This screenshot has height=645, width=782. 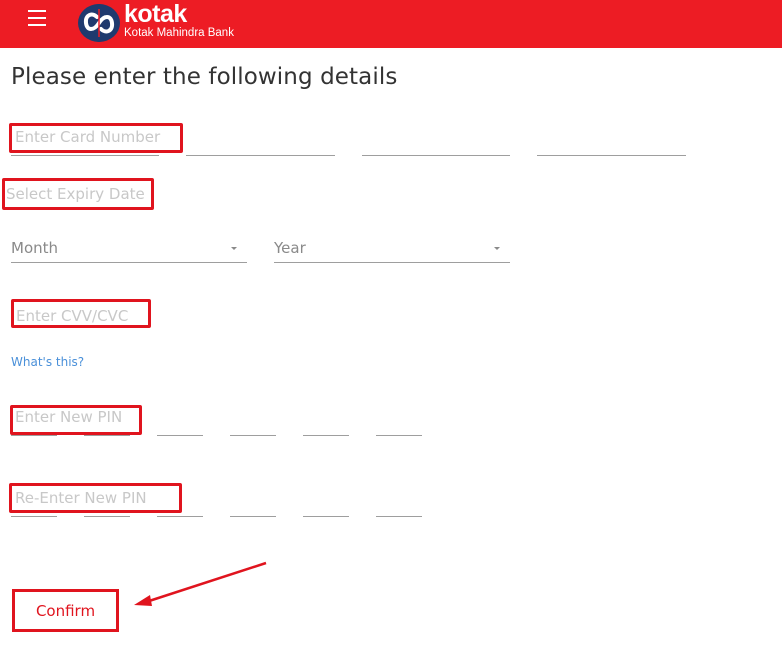 I want to click on brand-subtitle: Kotak Mahindra Bank, so click(x=179, y=33).